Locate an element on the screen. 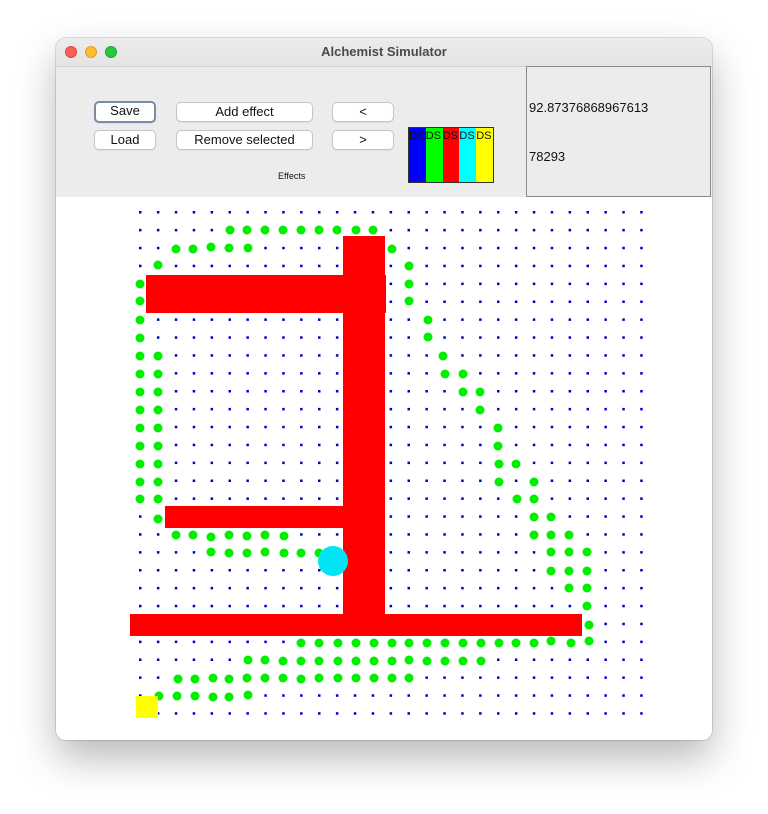  palette-swatch-red: DS is located at coordinates (451, 155).